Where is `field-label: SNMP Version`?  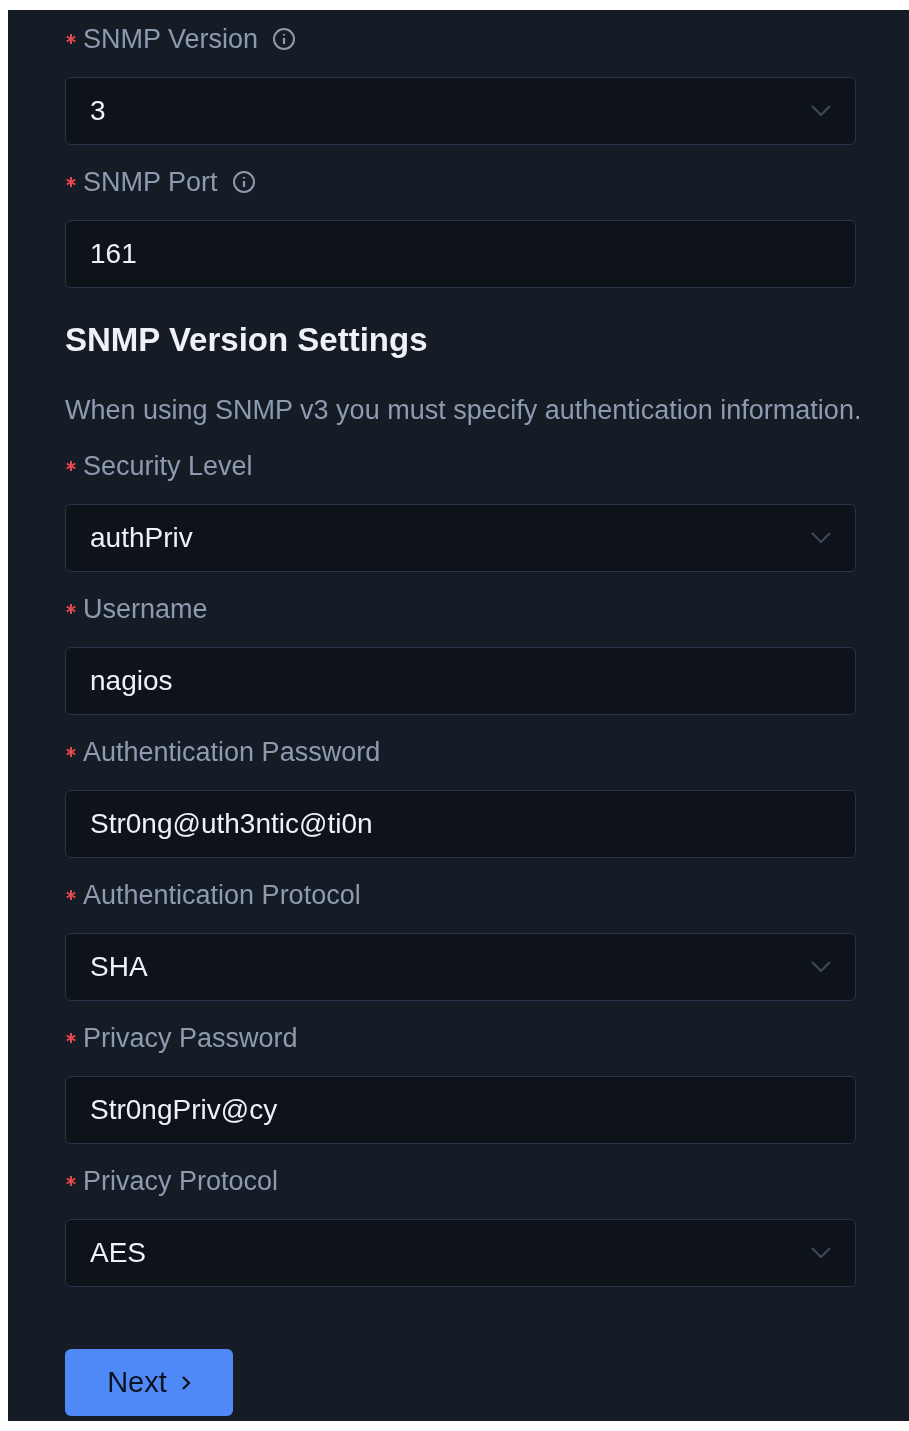
field-label: SNMP Version is located at coordinates (171, 39).